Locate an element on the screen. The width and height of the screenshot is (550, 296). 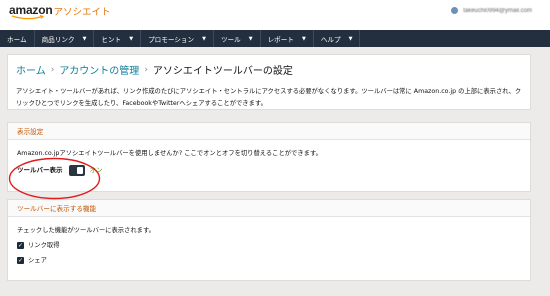
annotation-circle is located at coordinates (54, 178).